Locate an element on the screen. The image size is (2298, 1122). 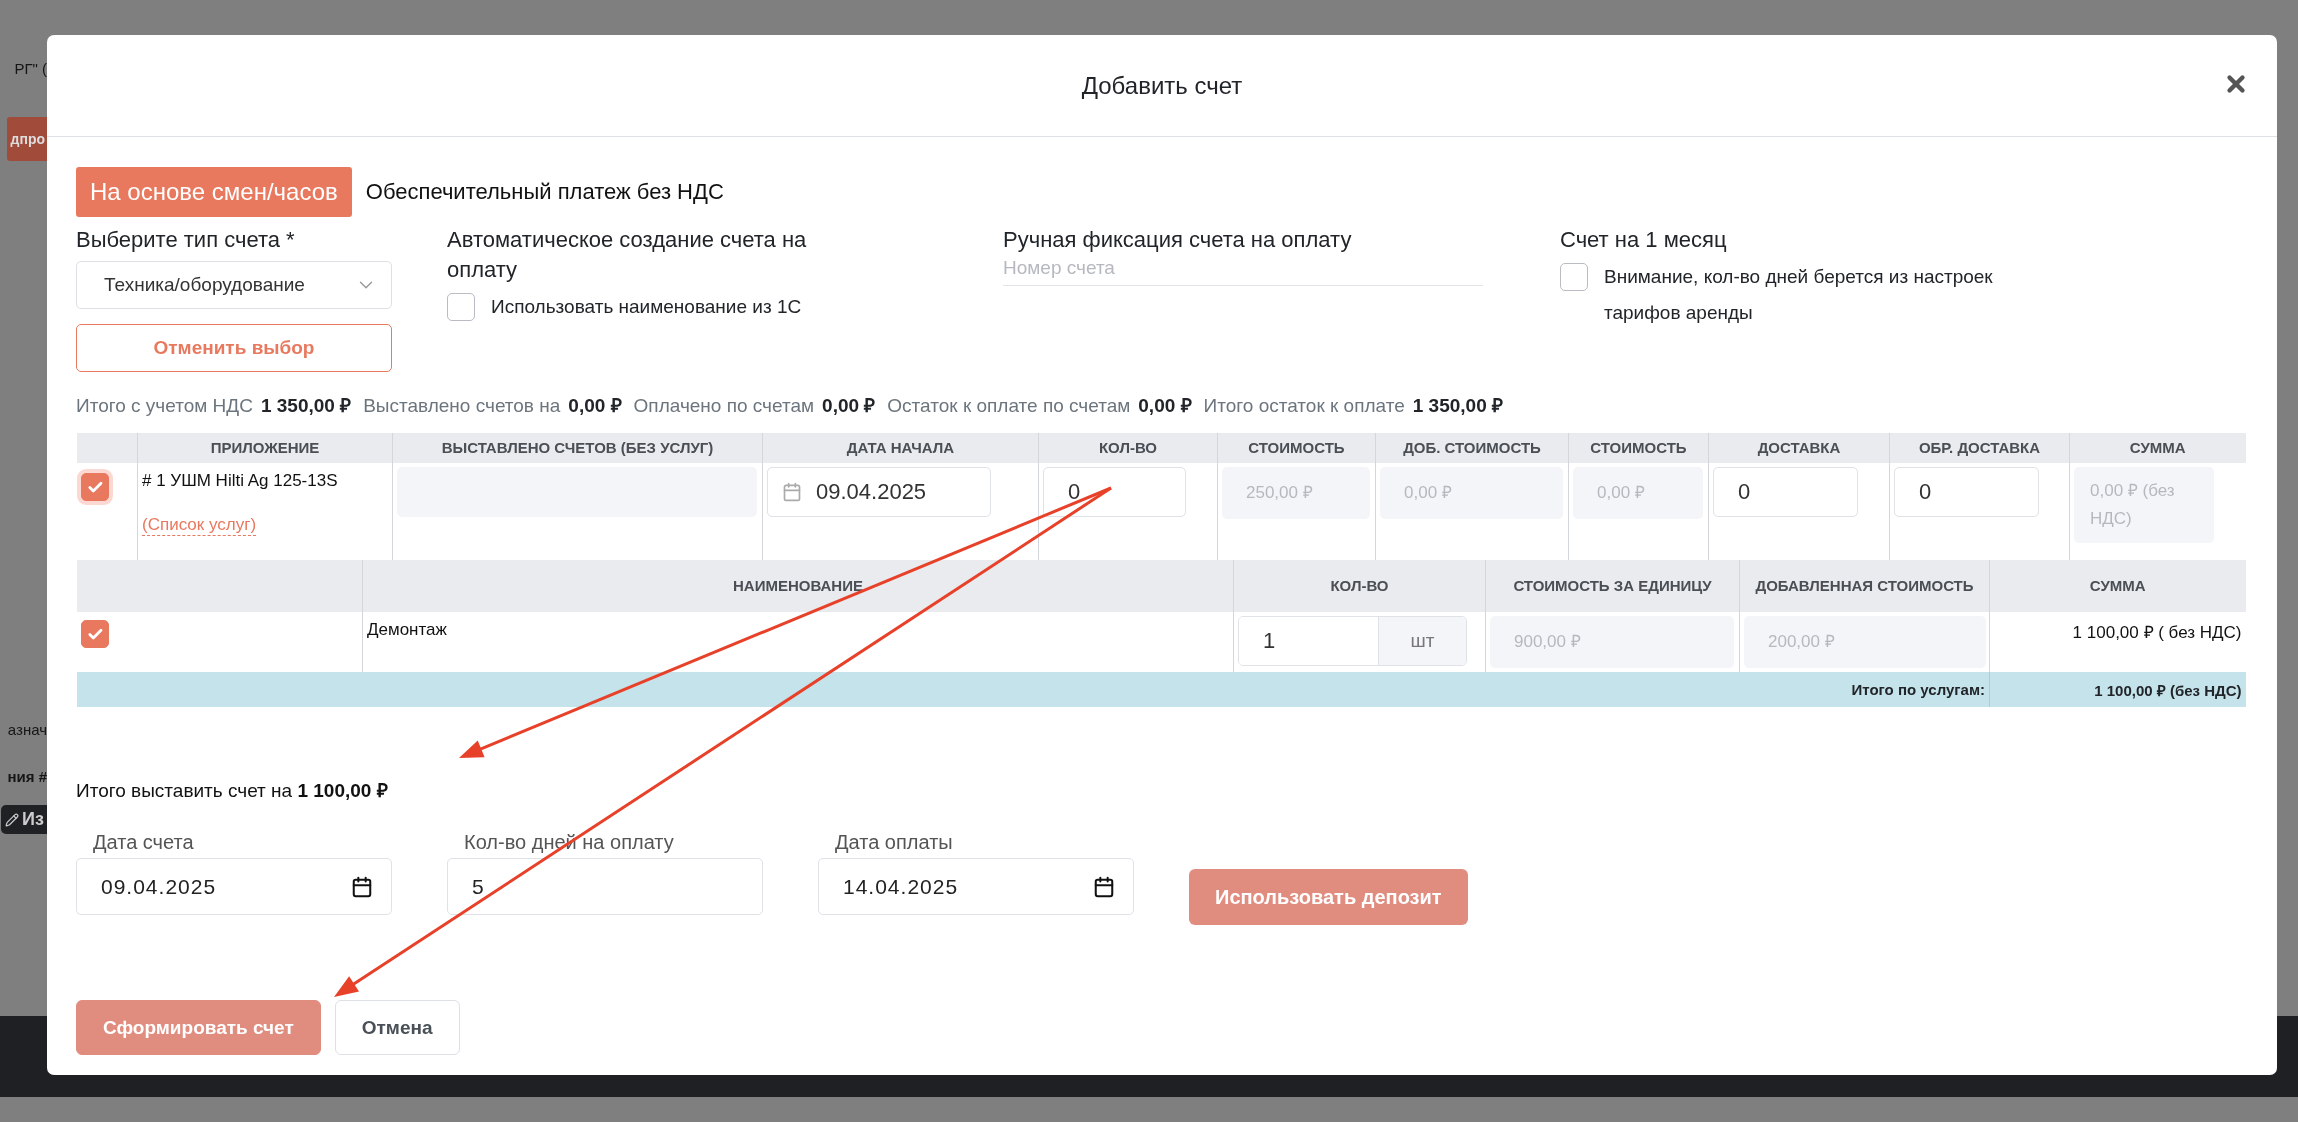
column-header: ДОБ. СТОИМОСТЬ is located at coordinates (1472, 448).